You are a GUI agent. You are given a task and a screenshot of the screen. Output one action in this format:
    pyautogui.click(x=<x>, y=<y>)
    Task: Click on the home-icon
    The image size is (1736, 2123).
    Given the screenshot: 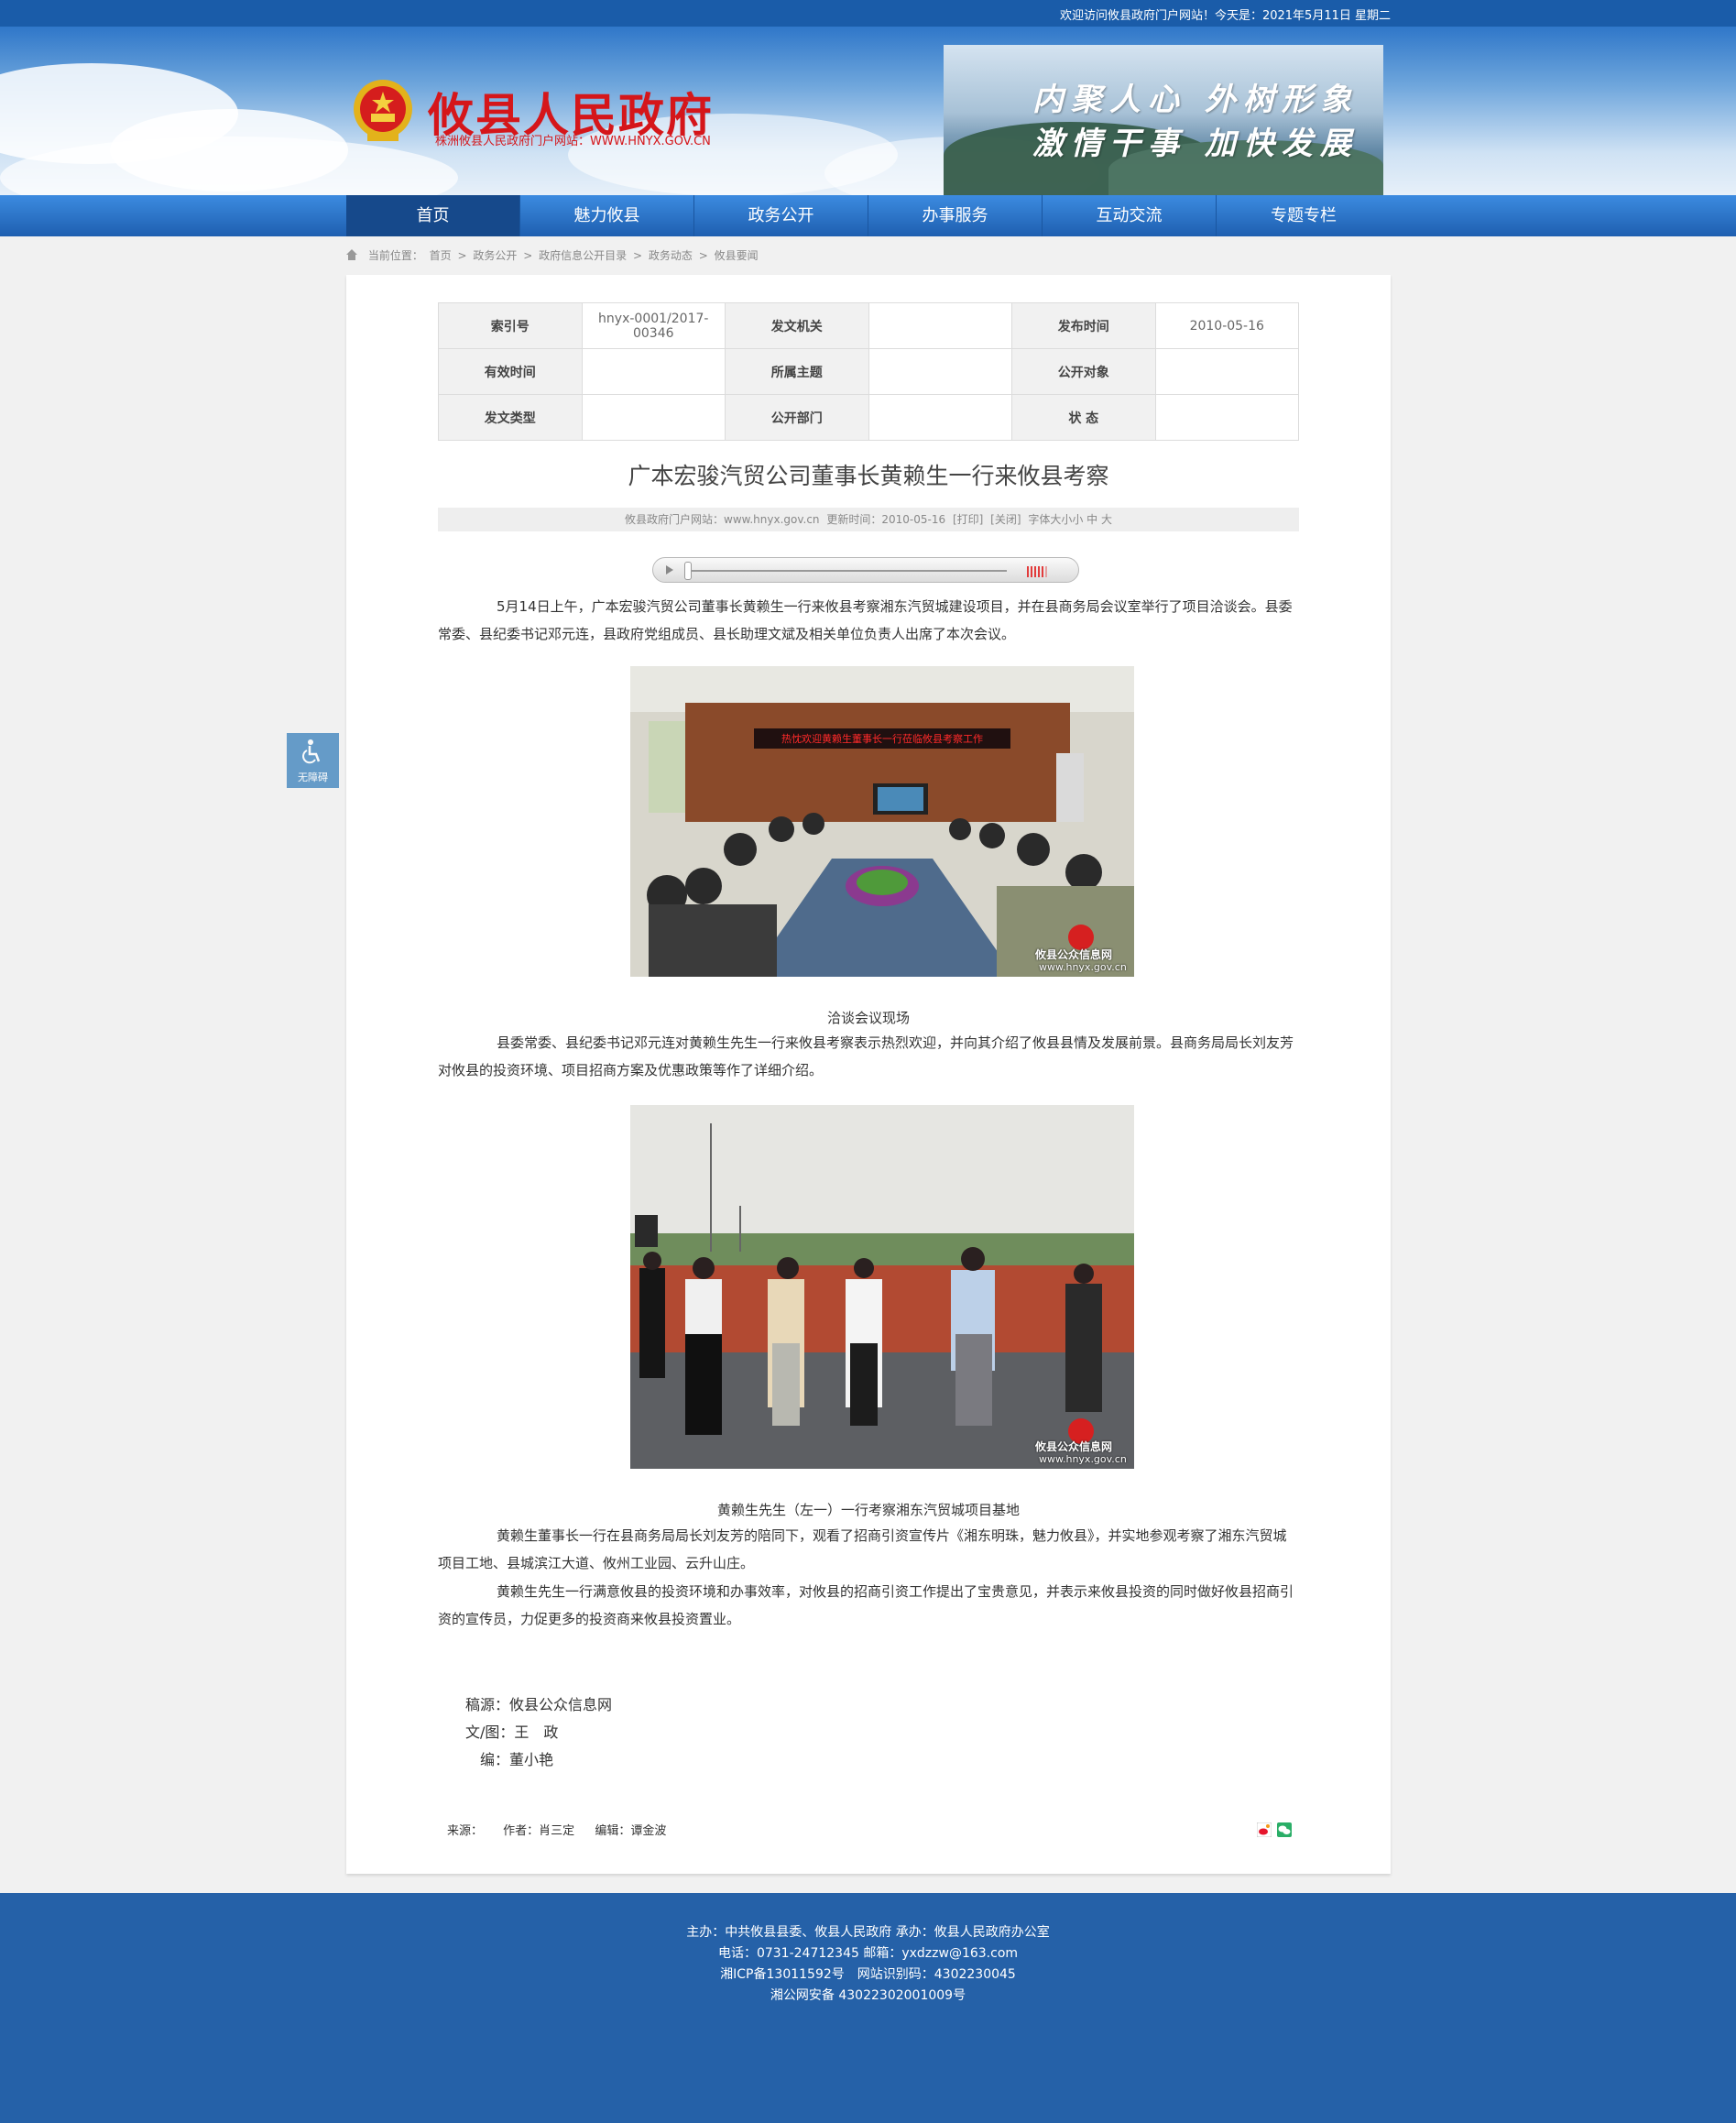 What is the action you would take?
    pyautogui.click(x=351, y=255)
    